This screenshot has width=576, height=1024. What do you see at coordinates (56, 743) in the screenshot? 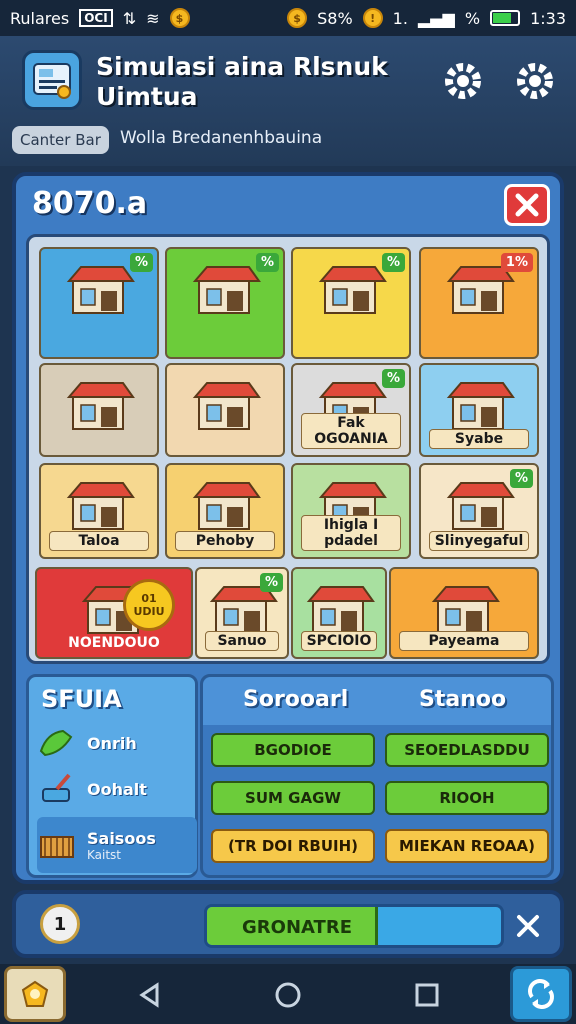
I see `scoop-icon` at bounding box center [56, 743].